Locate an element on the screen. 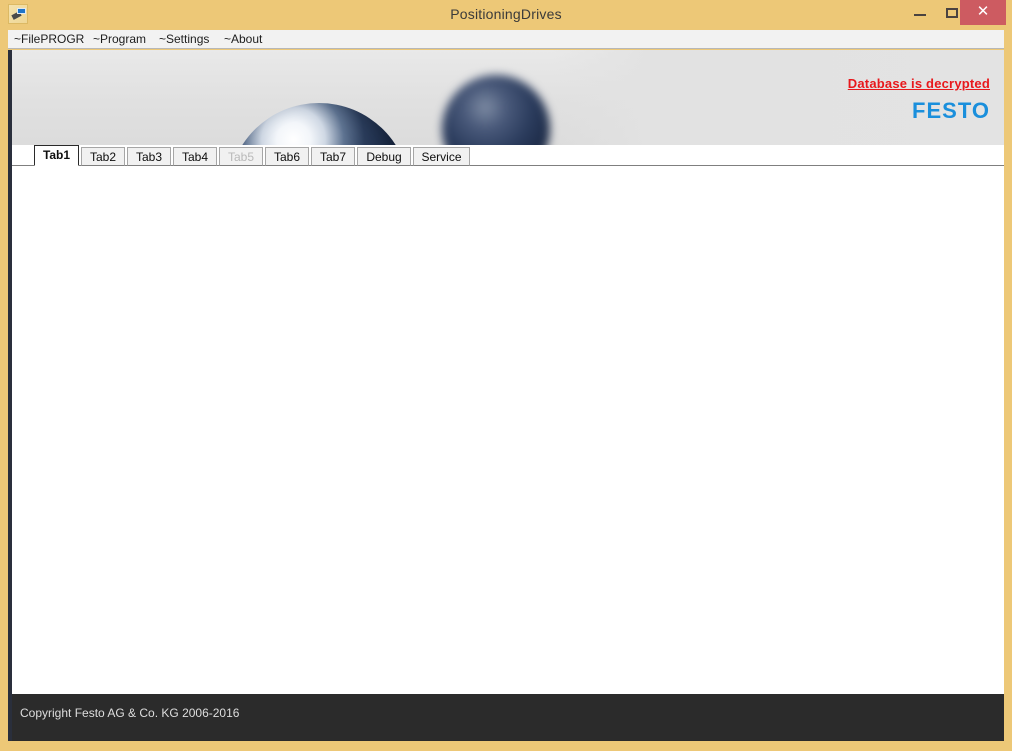 This screenshot has height=751, width=1012. maximize-icon is located at coordinates (952, 13).